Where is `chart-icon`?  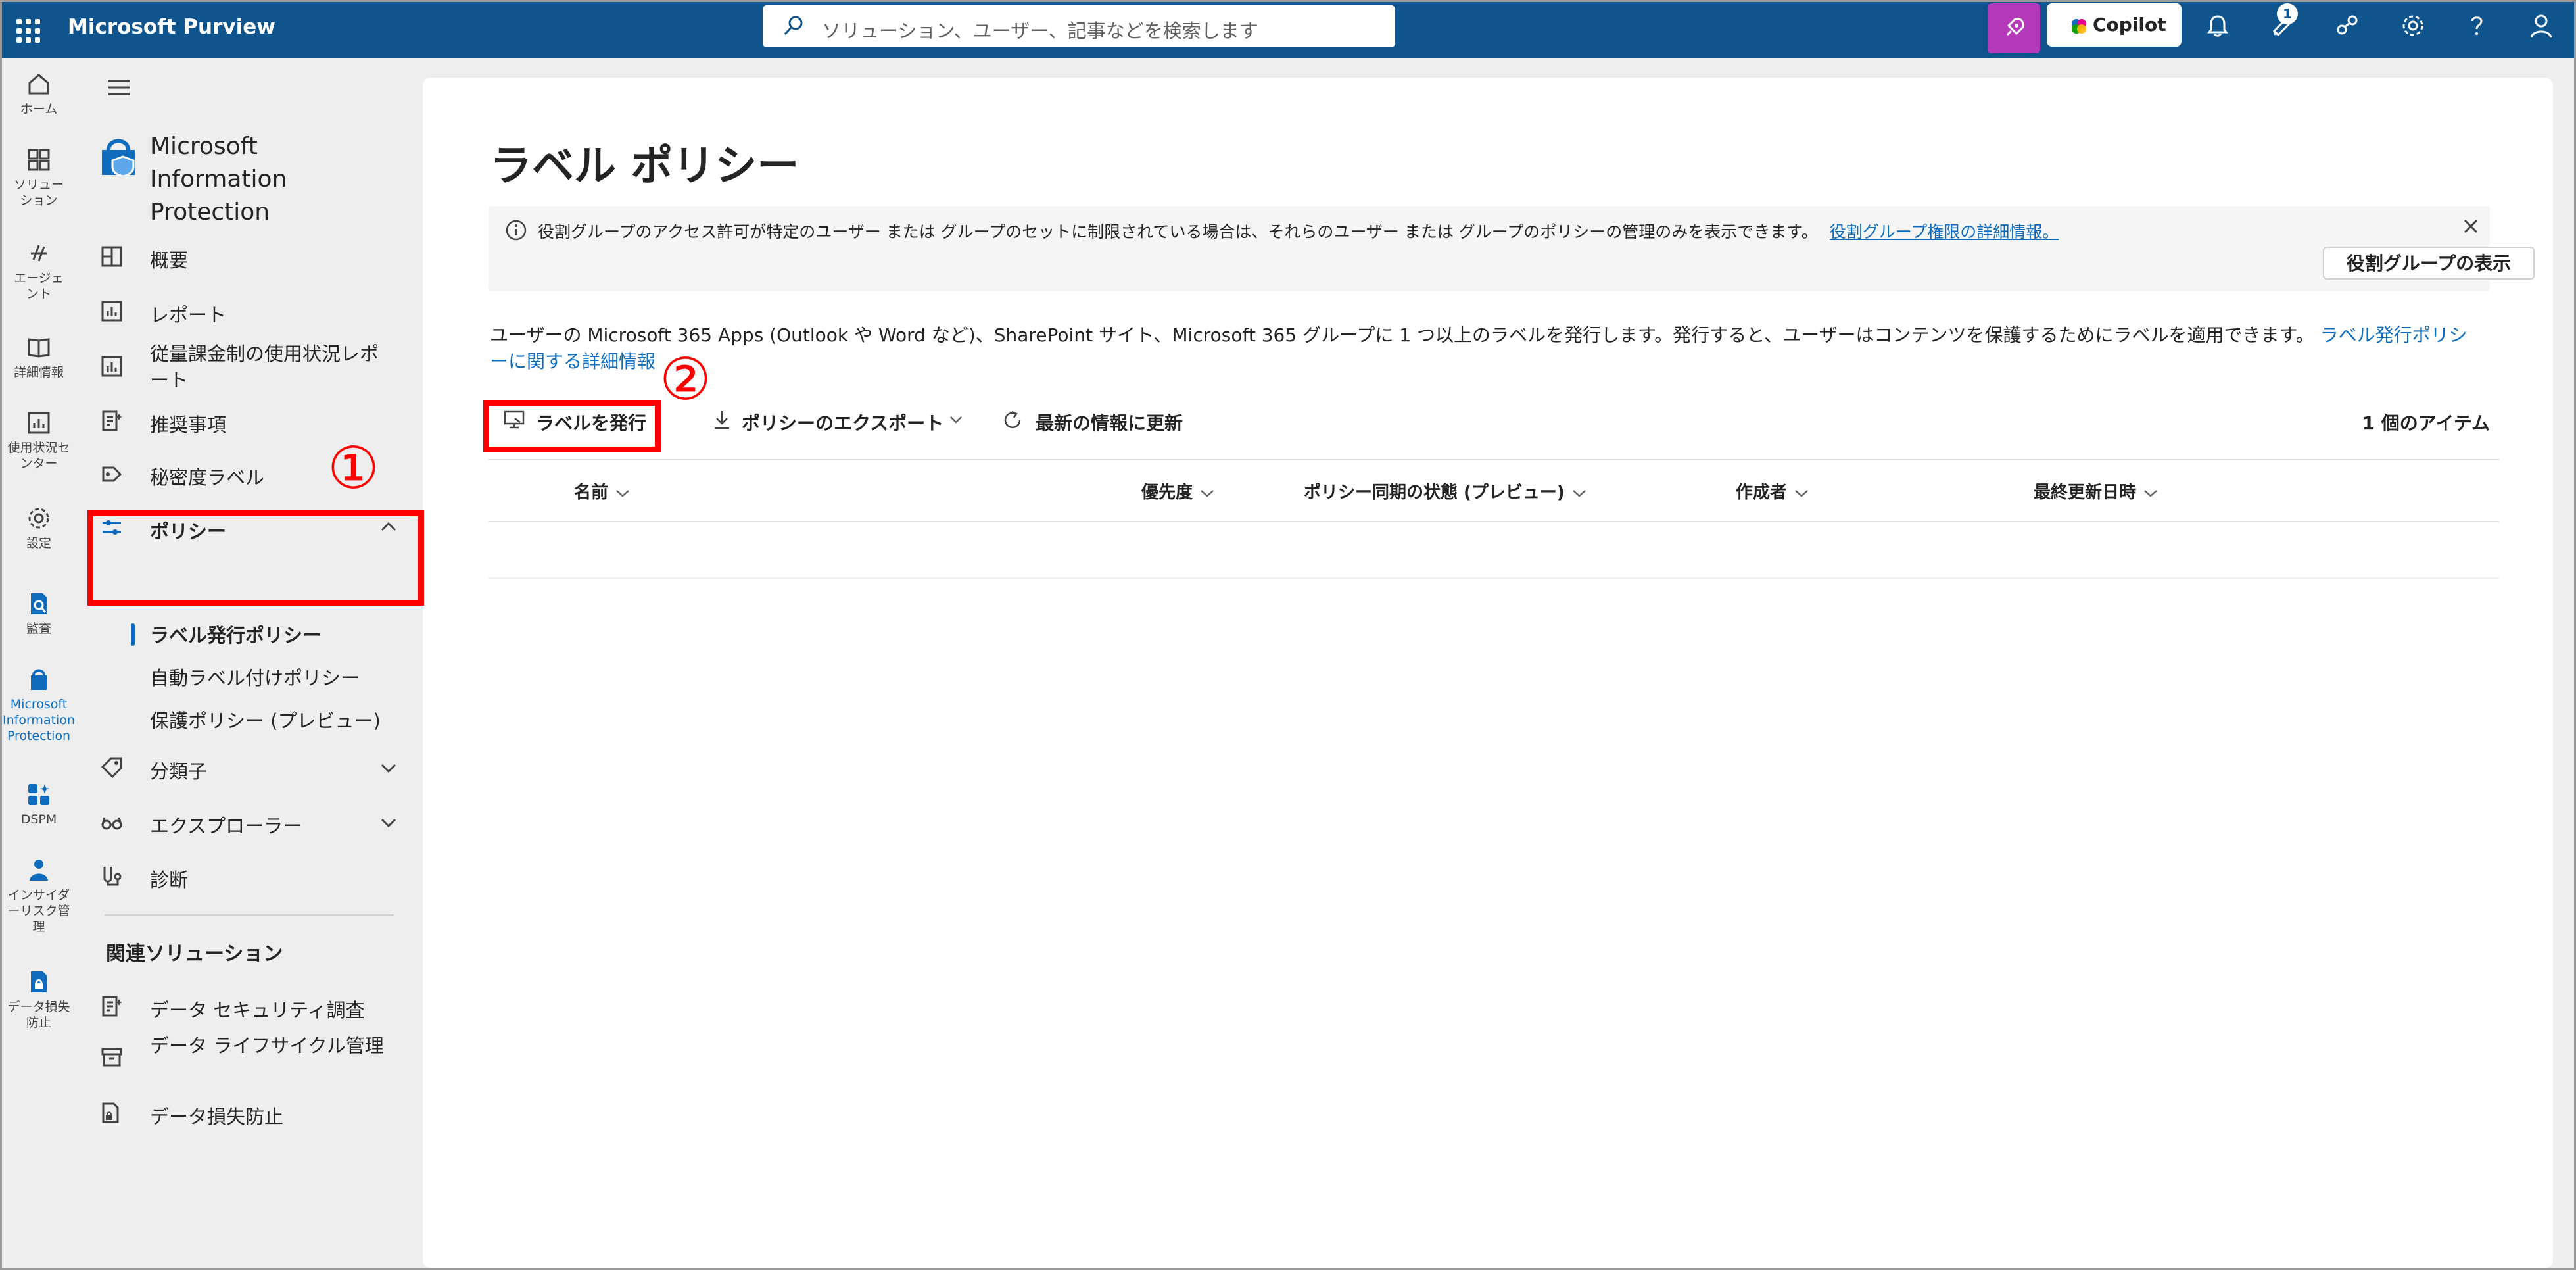 chart-icon is located at coordinates (39, 423).